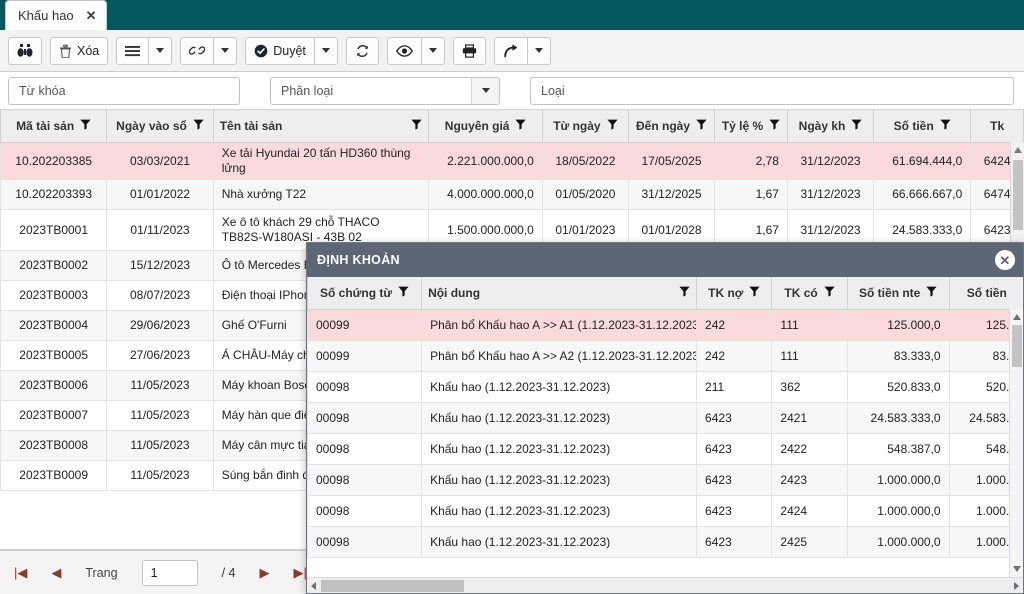 This screenshot has height=594, width=1024. Describe the element at coordinates (585, 126) in the screenshot. I see `asset-column-header-4: Từ ngày` at that location.